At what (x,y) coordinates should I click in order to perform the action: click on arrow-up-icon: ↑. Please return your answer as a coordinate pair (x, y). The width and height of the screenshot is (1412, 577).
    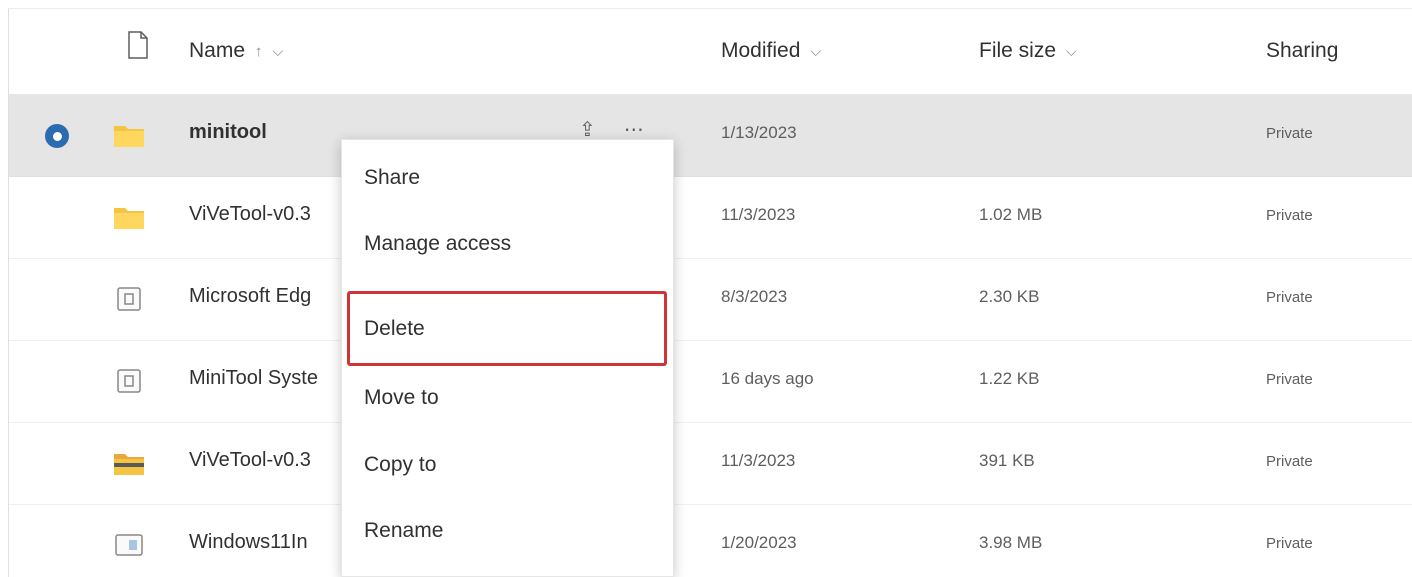
    Looking at the image, I should click on (259, 51).